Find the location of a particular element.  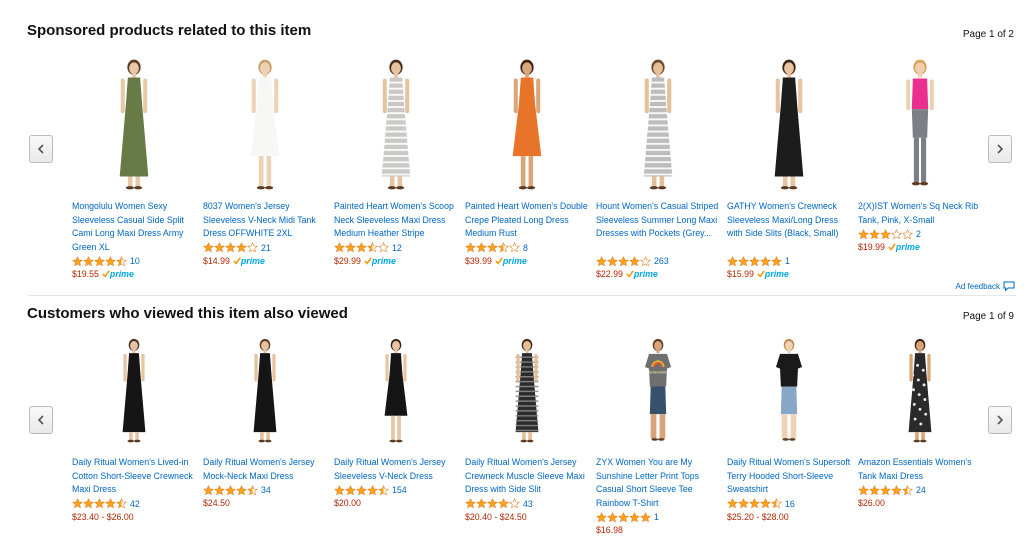

prime-badge: prime is located at coordinates (904, 247).